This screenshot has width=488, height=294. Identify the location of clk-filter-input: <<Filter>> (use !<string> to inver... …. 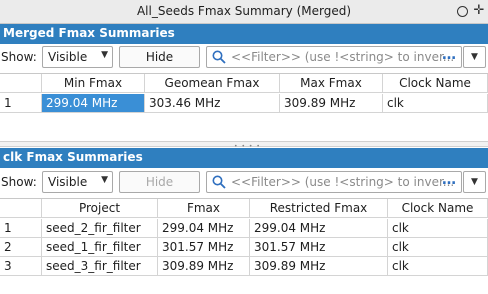
(334, 182).